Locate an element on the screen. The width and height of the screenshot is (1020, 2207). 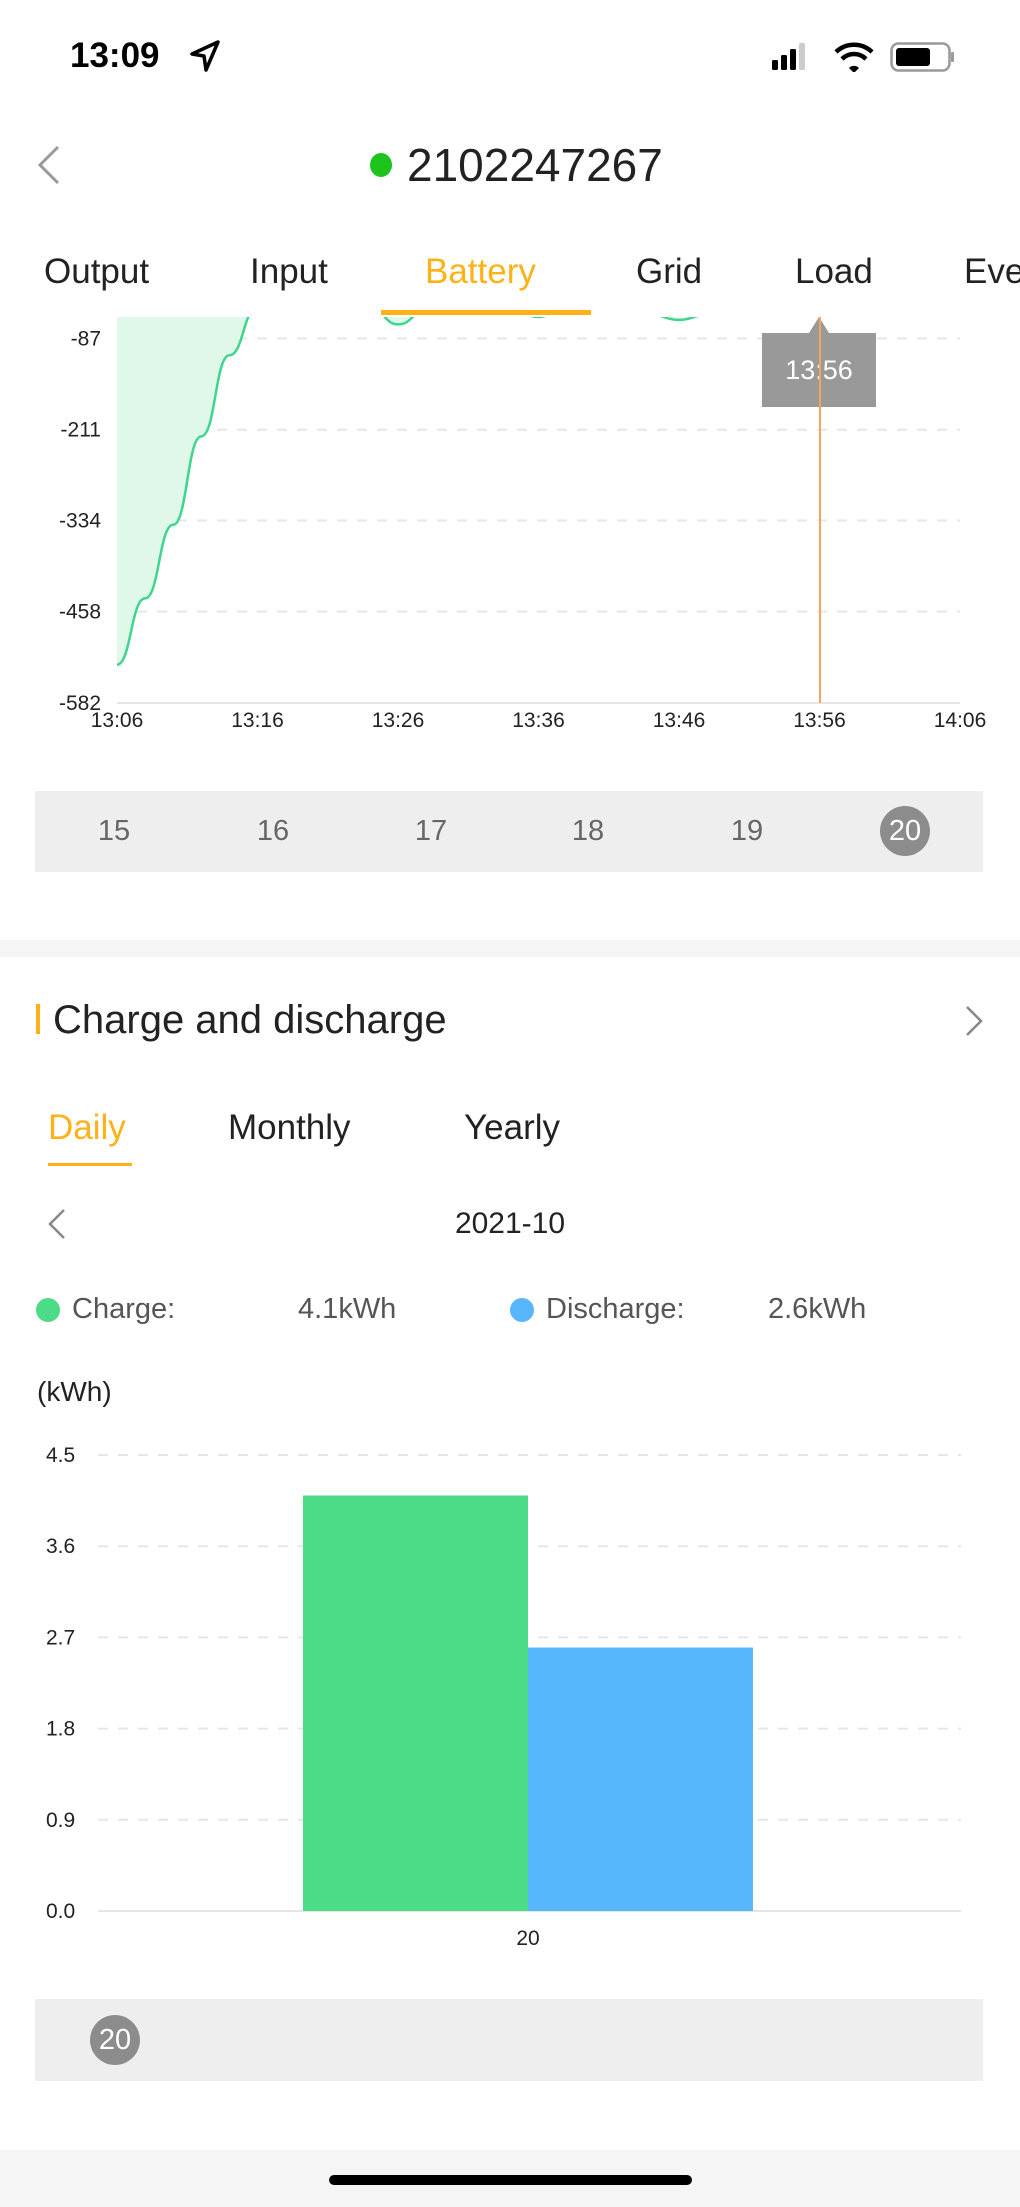
day-19: 19 is located at coordinates (747, 831).